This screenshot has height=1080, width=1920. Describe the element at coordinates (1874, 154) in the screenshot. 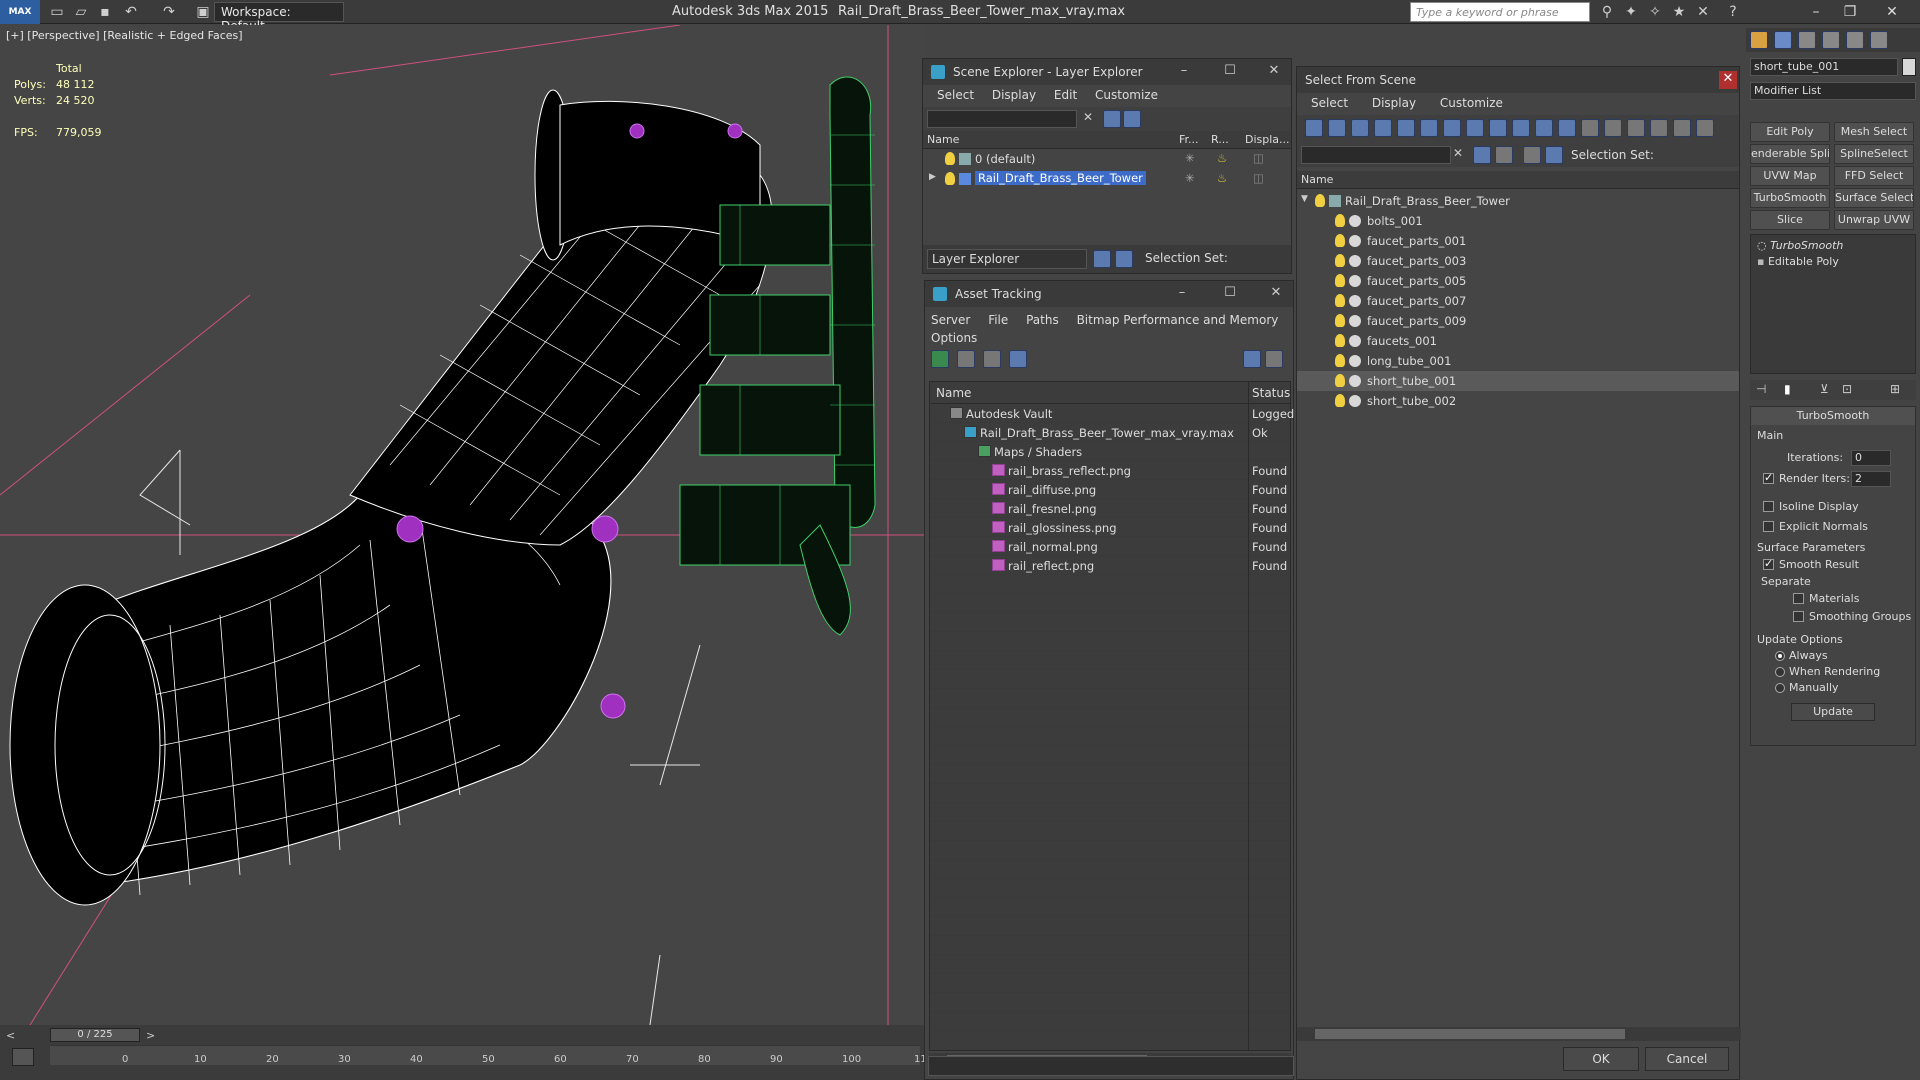

I see `modifier-button: SplineSelect` at that location.